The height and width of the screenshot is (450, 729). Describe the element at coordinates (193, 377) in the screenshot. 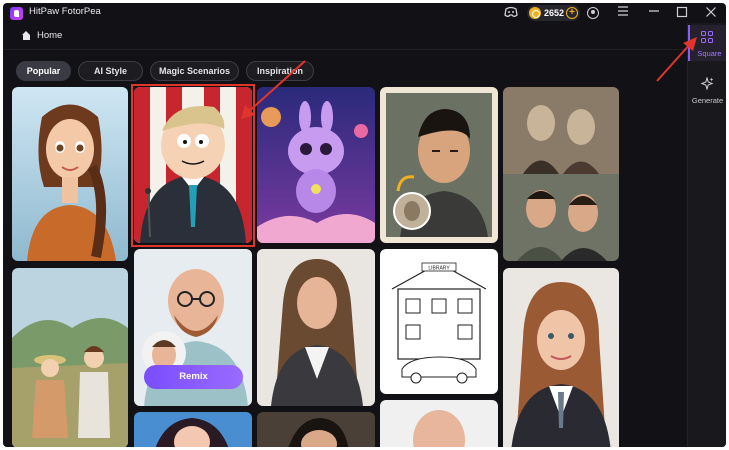

I see `remix-button: Remix` at that location.